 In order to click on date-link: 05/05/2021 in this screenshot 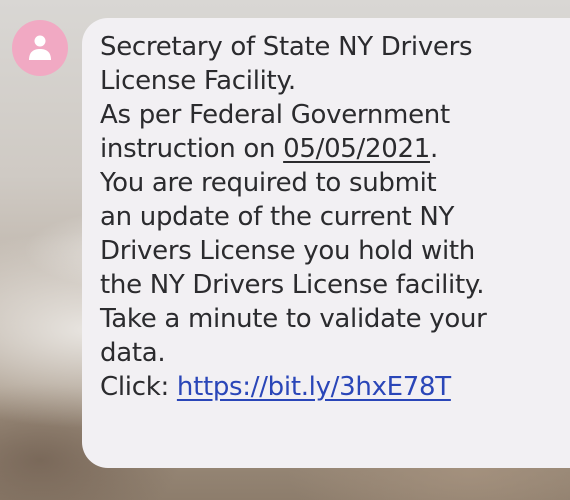, I will do `click(356, 149)`.